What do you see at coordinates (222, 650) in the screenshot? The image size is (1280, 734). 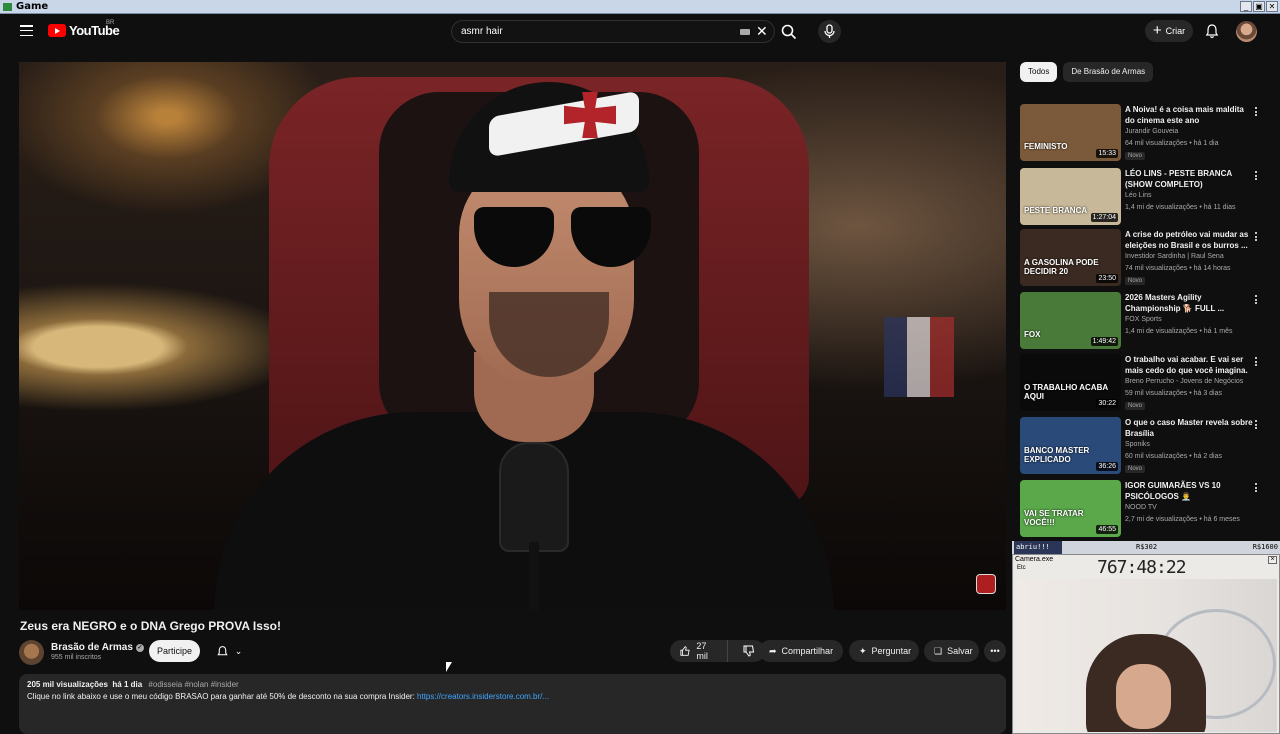 I see `bell-icon` at bounding box center [222, 650].